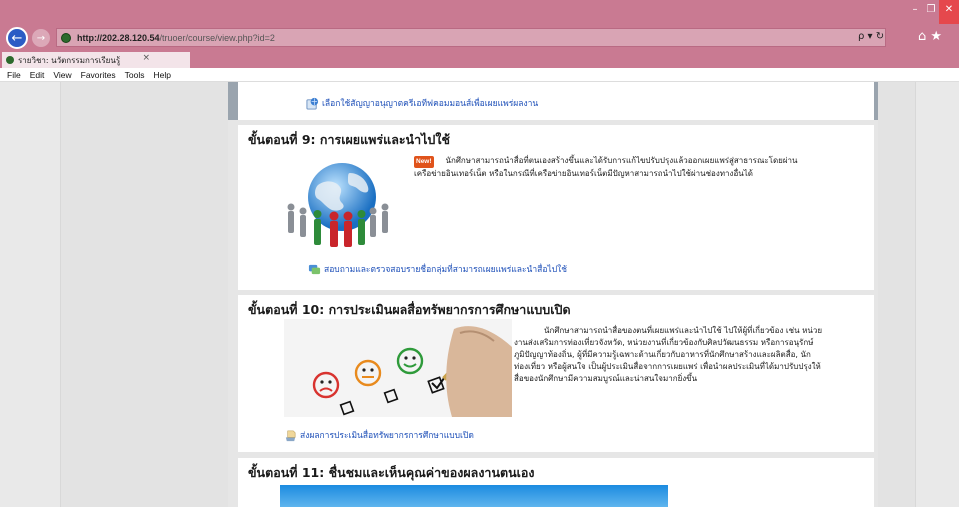 The image size is (959, 507). I want to click on back-button: ←, so click(17, 38).